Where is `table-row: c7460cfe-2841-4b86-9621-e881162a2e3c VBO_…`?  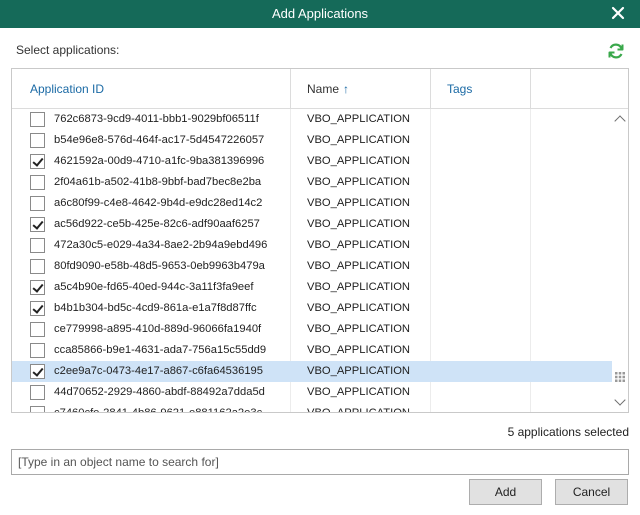 table-row: c7460cfe-2841-4b86-9621-e881162a2e3c VBO_… is located at coordinates (312, 407).